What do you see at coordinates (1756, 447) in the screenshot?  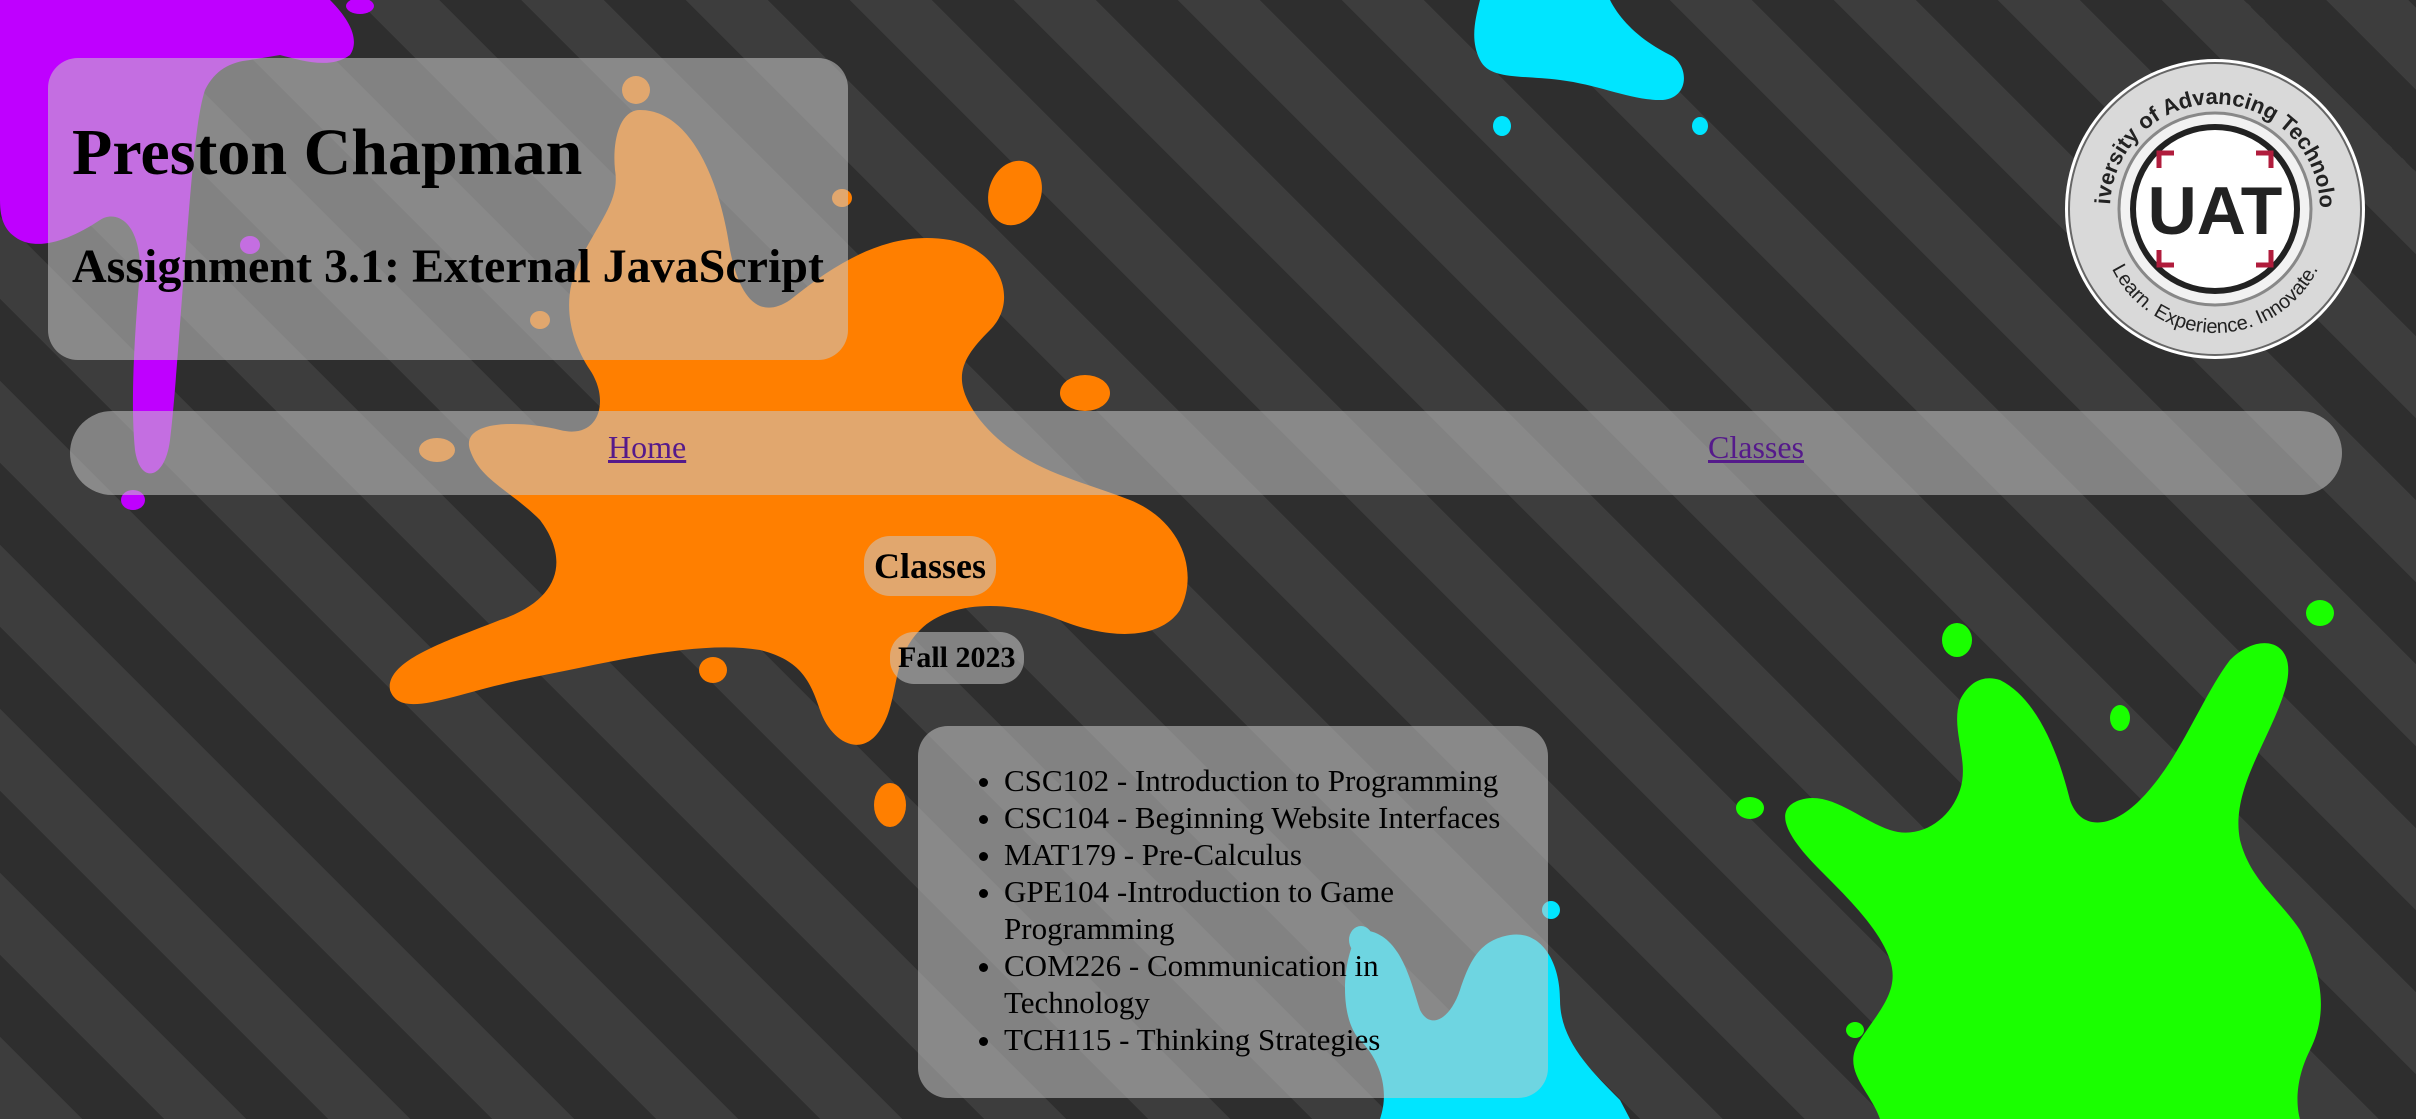 I see `nav-link-classes: Classes` at bounding box center [1756, 447].